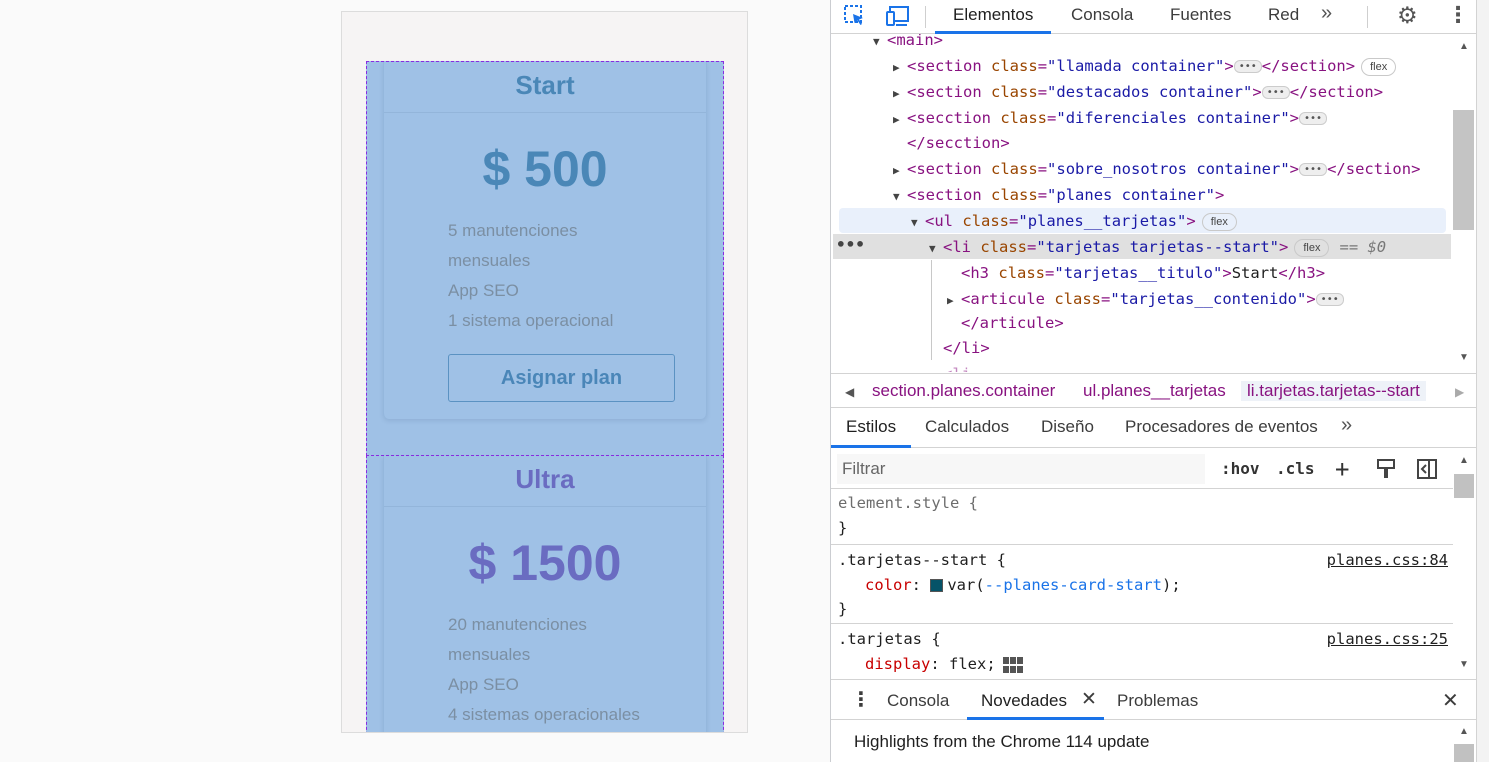 The image size is (1489, 762). What do you see at coordinates (1002, 741) in the screenshot?
I see `whats-new-heading: Highlights from the Chrome 114 update` at bounding box center [1002, 741].